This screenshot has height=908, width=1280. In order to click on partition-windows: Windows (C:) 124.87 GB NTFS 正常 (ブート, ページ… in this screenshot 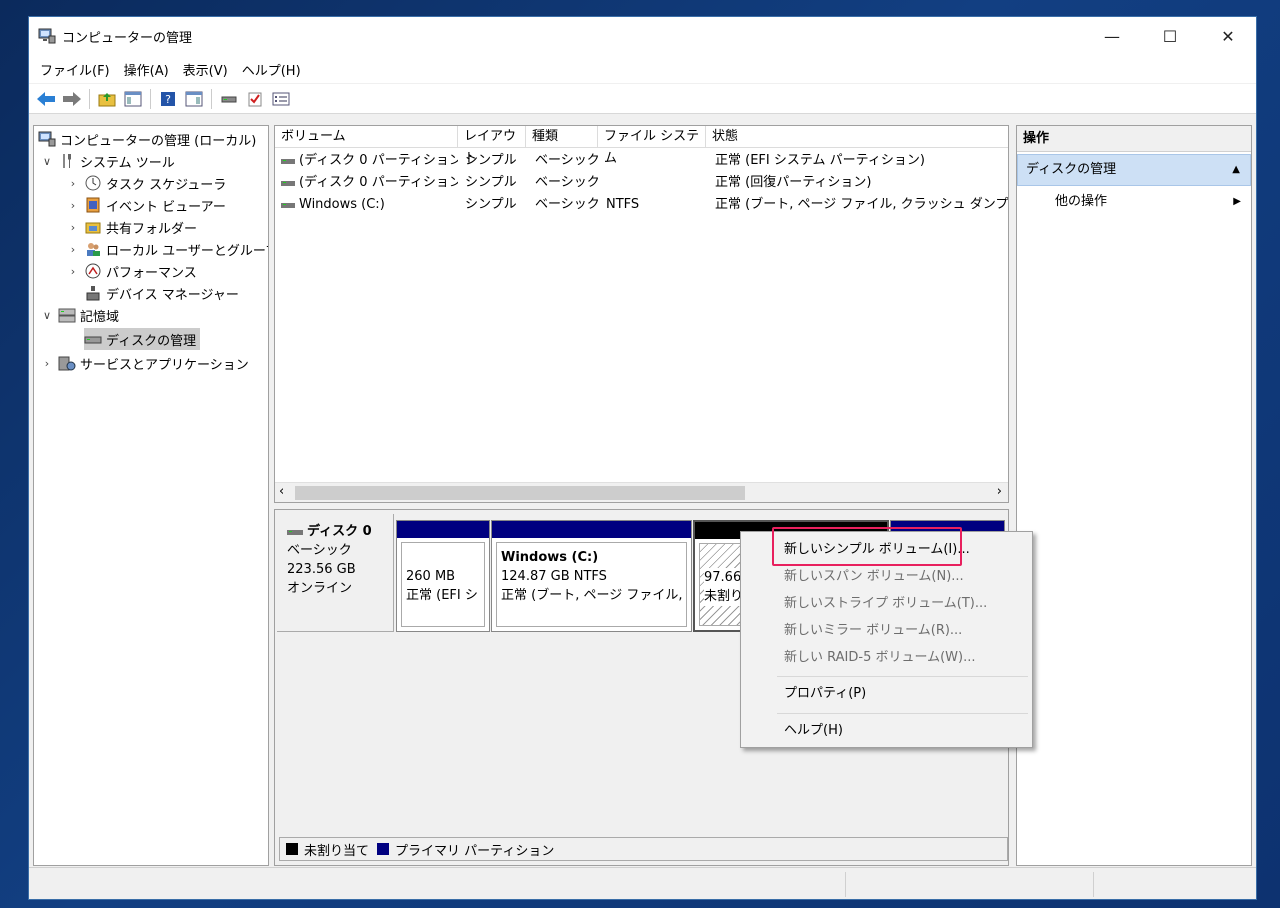, I will do `click(591, 576)`.